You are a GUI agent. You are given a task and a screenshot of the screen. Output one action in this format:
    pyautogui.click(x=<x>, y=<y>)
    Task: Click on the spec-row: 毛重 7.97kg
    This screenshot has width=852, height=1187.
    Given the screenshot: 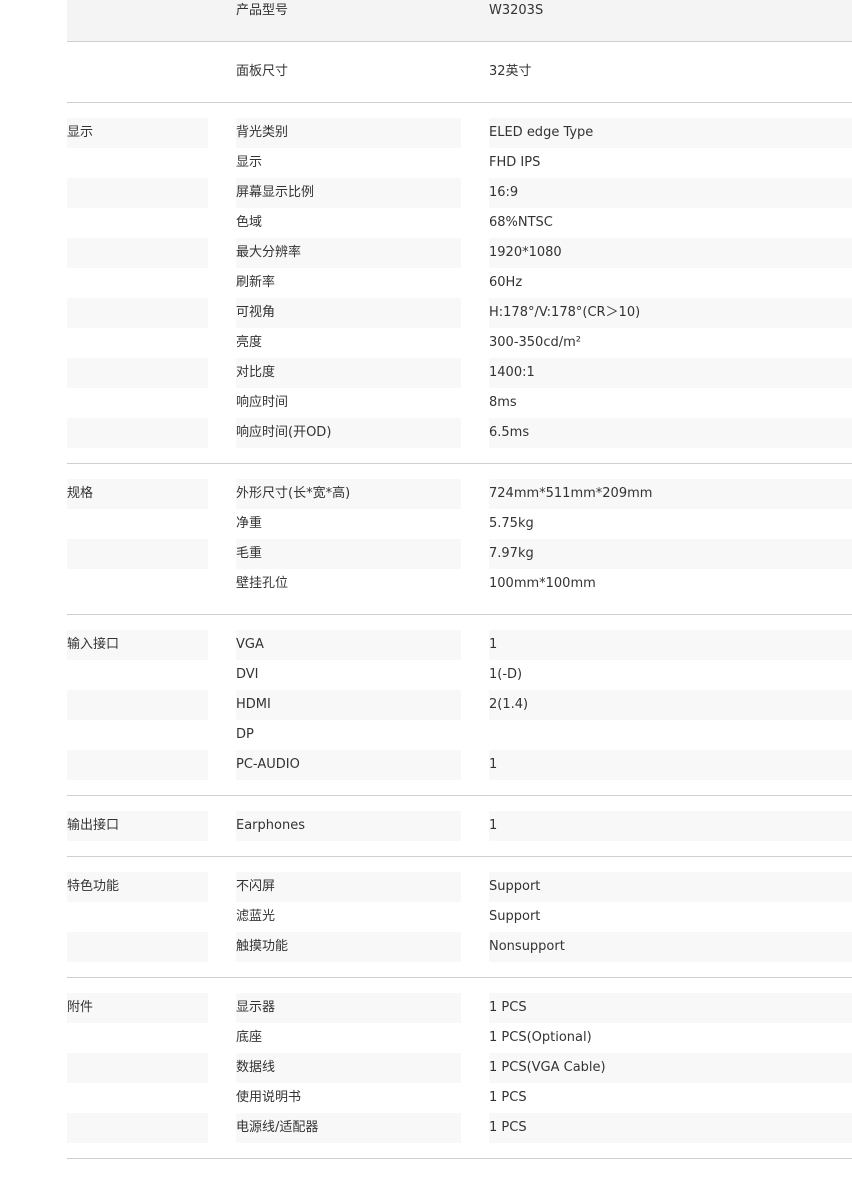 What is the action you would take?
    pyautogui.click(x=459, y=554)
    